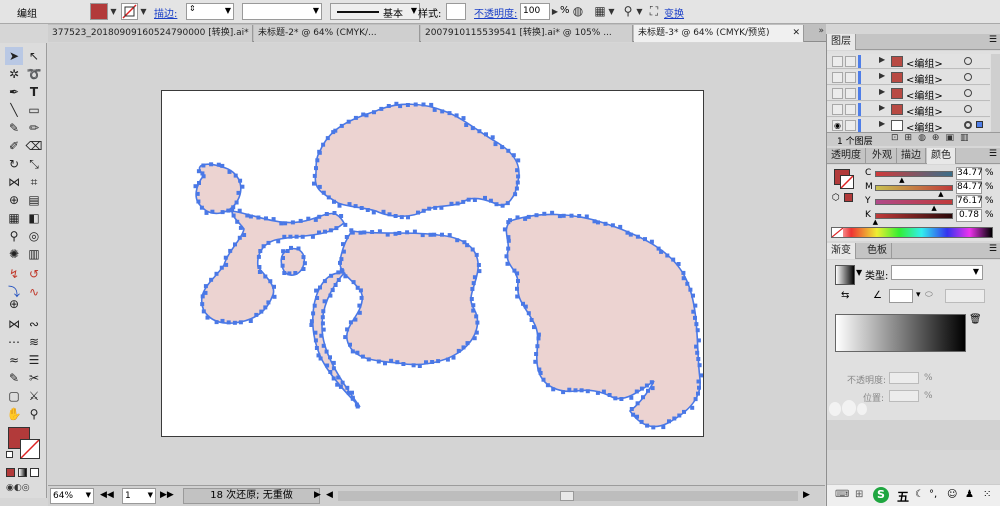 Image resolution: width=1000 pixels, height=506 pixels. Describe the element at coordinates (143, 11) in the screenshot. I see `stroke-dropdown-icon: ▼` at that location.